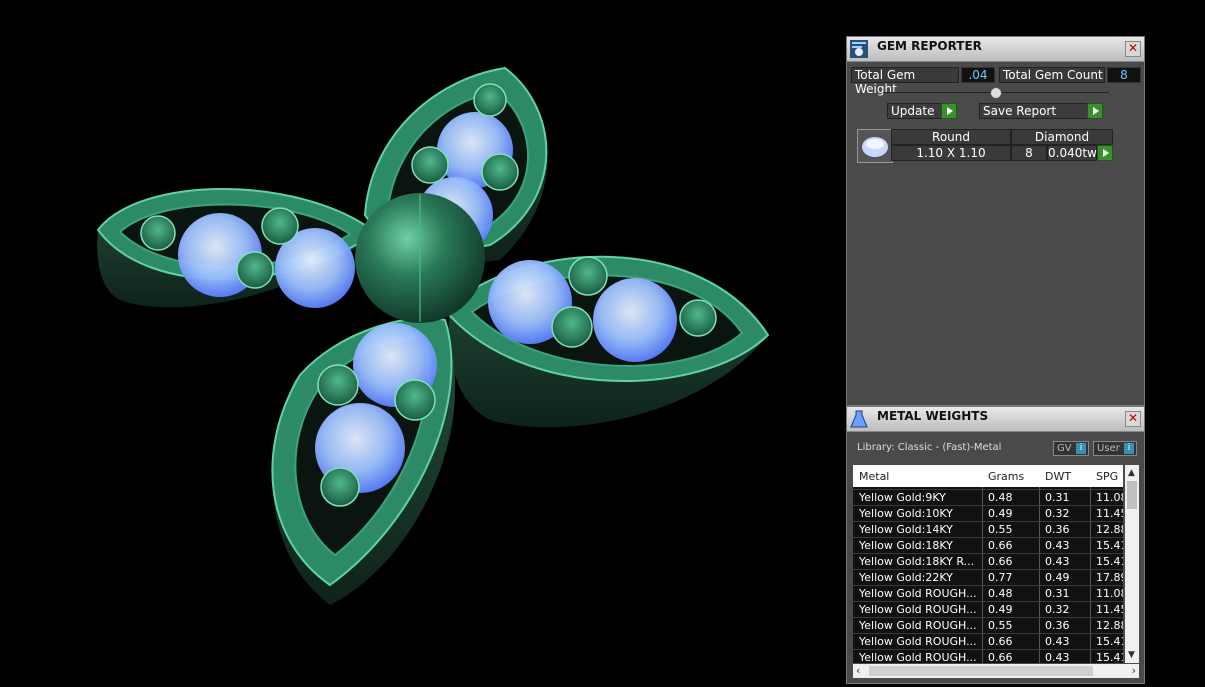  I want to click on table-row: Yellow Gold:18KY R... 0.66 0.43 15.41, so click(988, 561).